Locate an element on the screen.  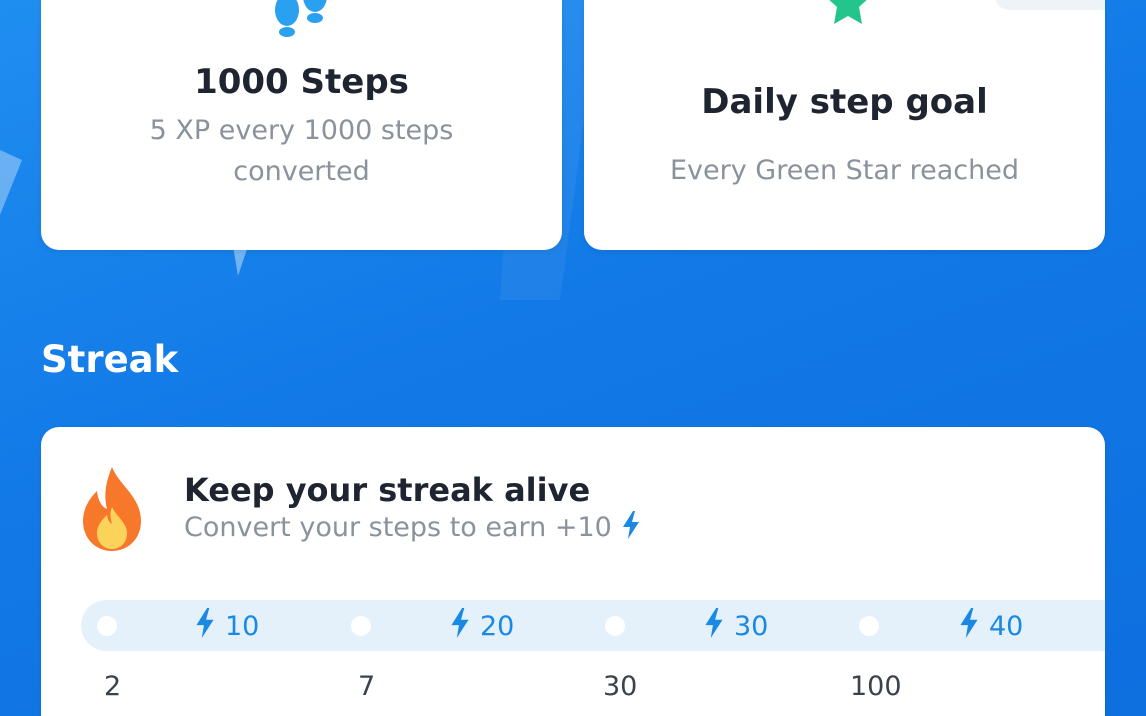
card-title: 1000 Steps is located at coordinates (301, 82).